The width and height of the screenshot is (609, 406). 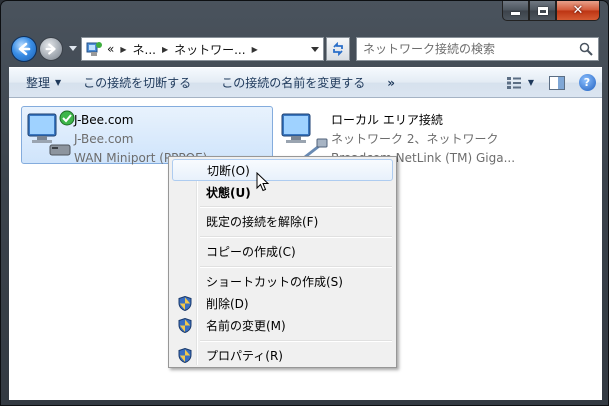 What do you see at coordinates (246, 325) in the screenshot?
I see `menu-item-label: 名前の変更(M)` at bounding box center [246, 325].